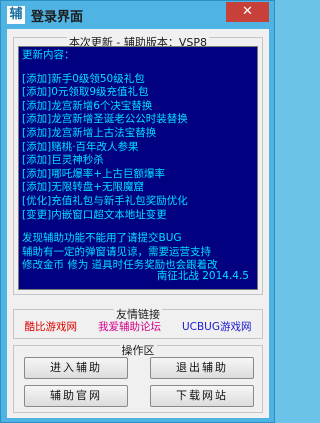 The image size is (320, 423). I want to click on app-icon: 辅, so click(16, 15).